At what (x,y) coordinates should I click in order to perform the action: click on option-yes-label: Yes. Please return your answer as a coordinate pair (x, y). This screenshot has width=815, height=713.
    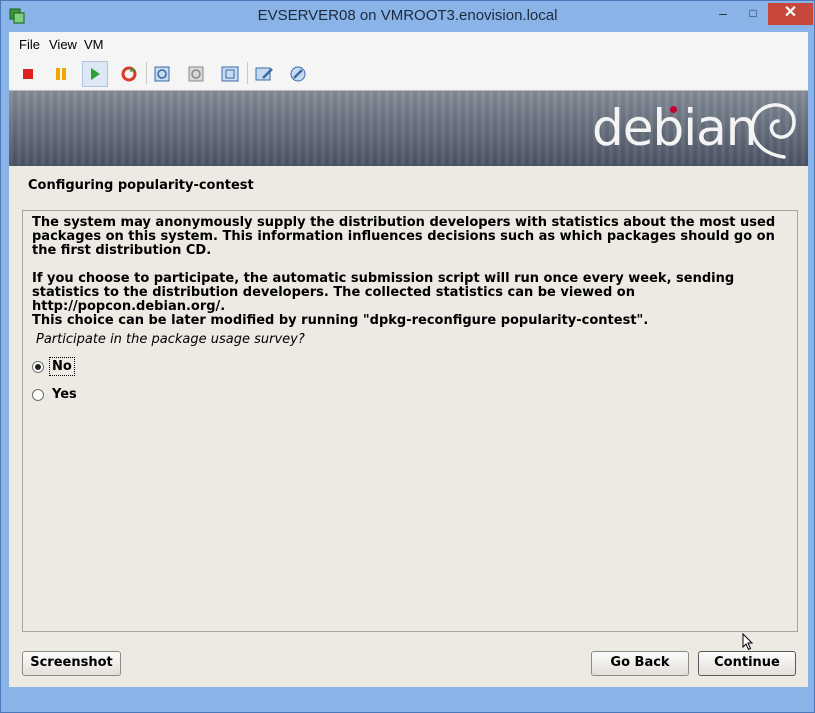
    Looking at the image, I should click on (64, 394).